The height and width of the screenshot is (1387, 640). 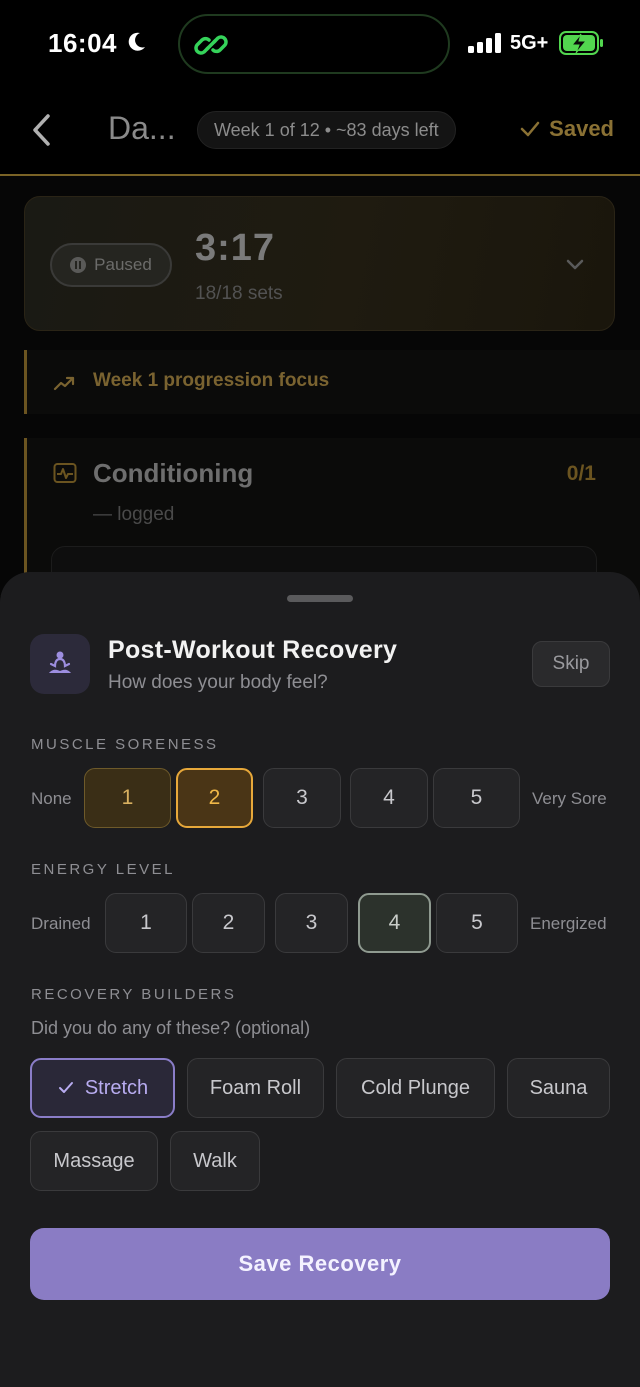 I want to click on workout-timer-card: Paused 3:17 18/18 sets, so click(x=319, y=263).